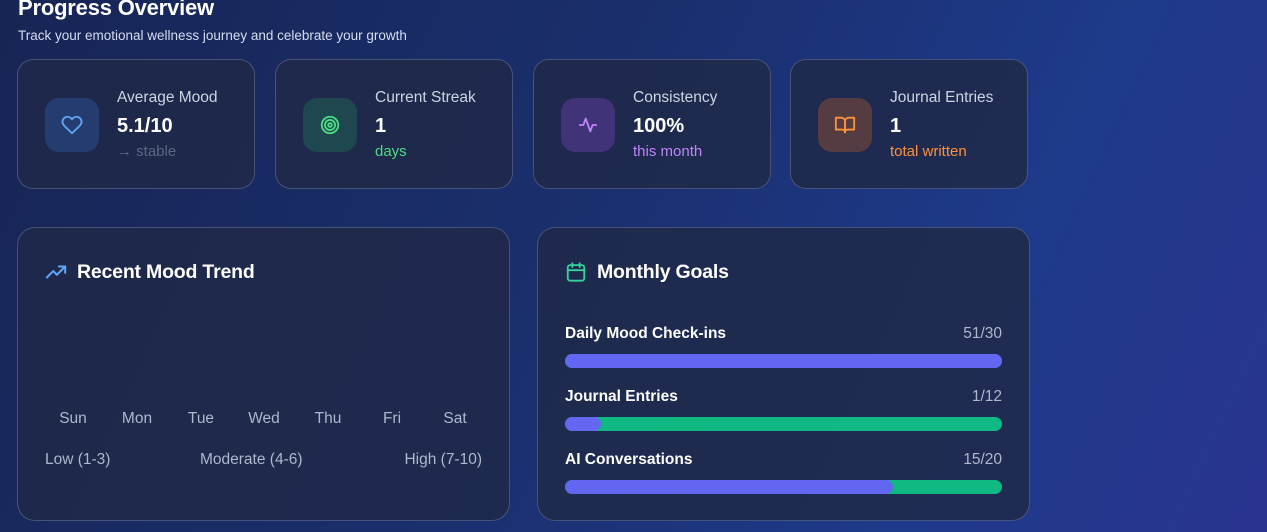 This screenshot has height=532, width=1267. I want to click on stat-card-consistency: Consistency 100% this month, so click(652, 124).